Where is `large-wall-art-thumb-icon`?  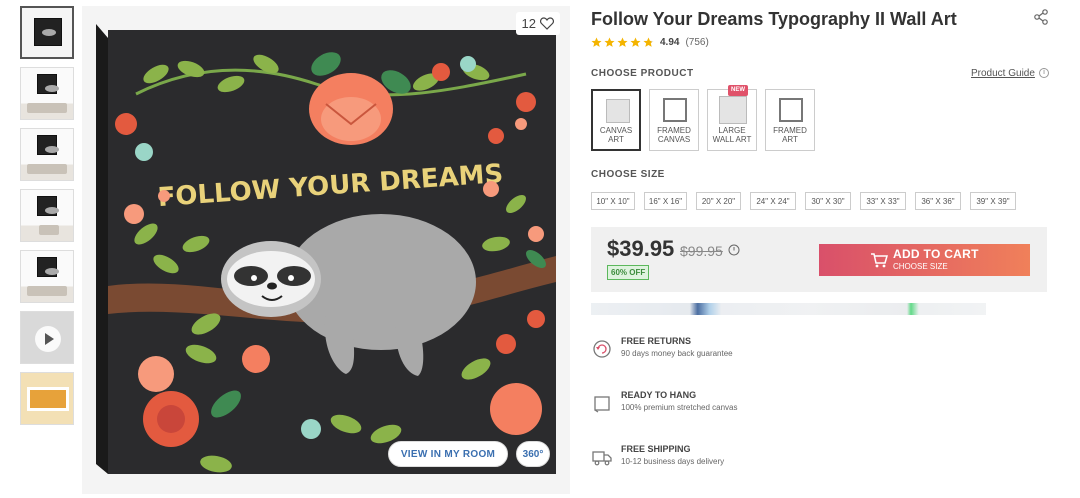
large-wall-art-thumb-icon is located at coordinates (733, 110).